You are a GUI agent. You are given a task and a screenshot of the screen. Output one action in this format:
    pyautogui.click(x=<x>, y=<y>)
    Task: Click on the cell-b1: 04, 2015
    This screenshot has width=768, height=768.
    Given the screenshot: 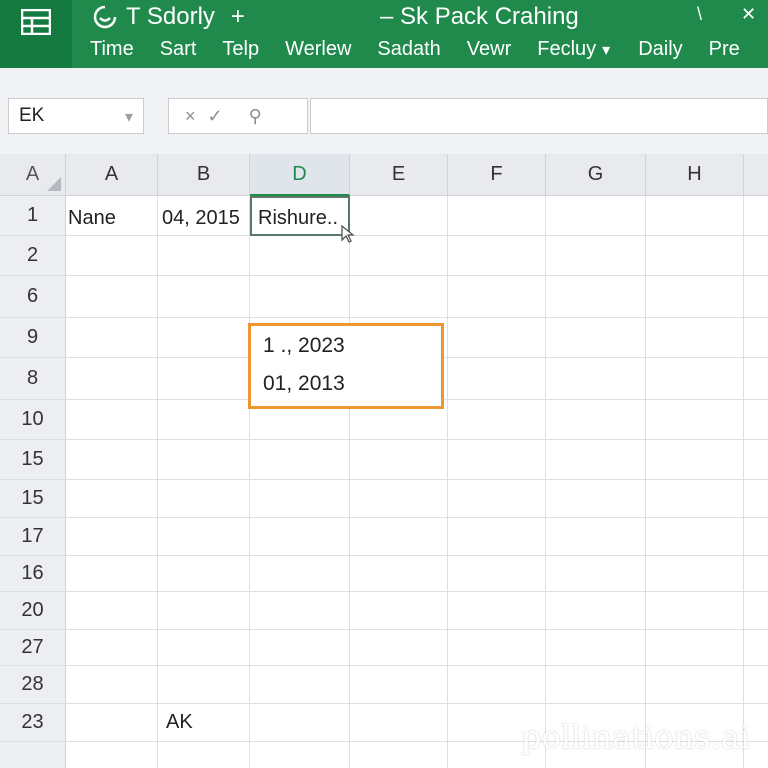 What is the action you would take?
    pyautogui.click(x=201, y=218)
    